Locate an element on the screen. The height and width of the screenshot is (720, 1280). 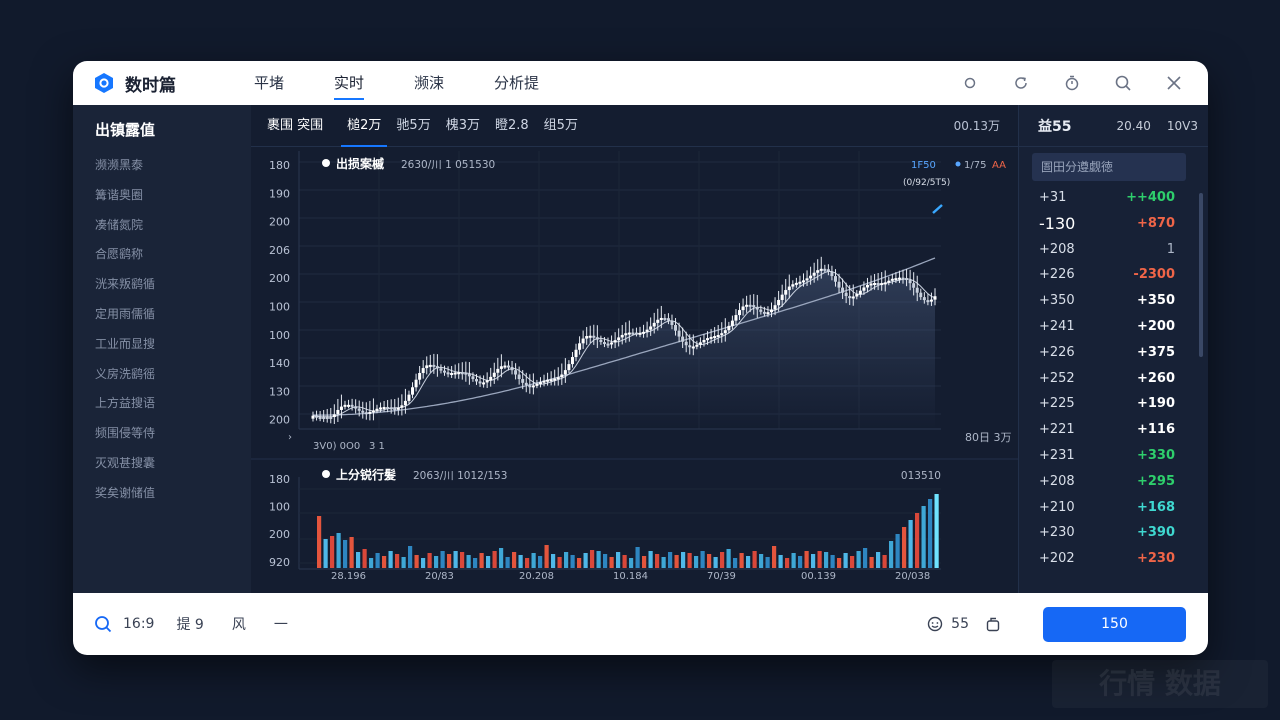
bottom-item-d: 一 is located at coordinates (281, 624).